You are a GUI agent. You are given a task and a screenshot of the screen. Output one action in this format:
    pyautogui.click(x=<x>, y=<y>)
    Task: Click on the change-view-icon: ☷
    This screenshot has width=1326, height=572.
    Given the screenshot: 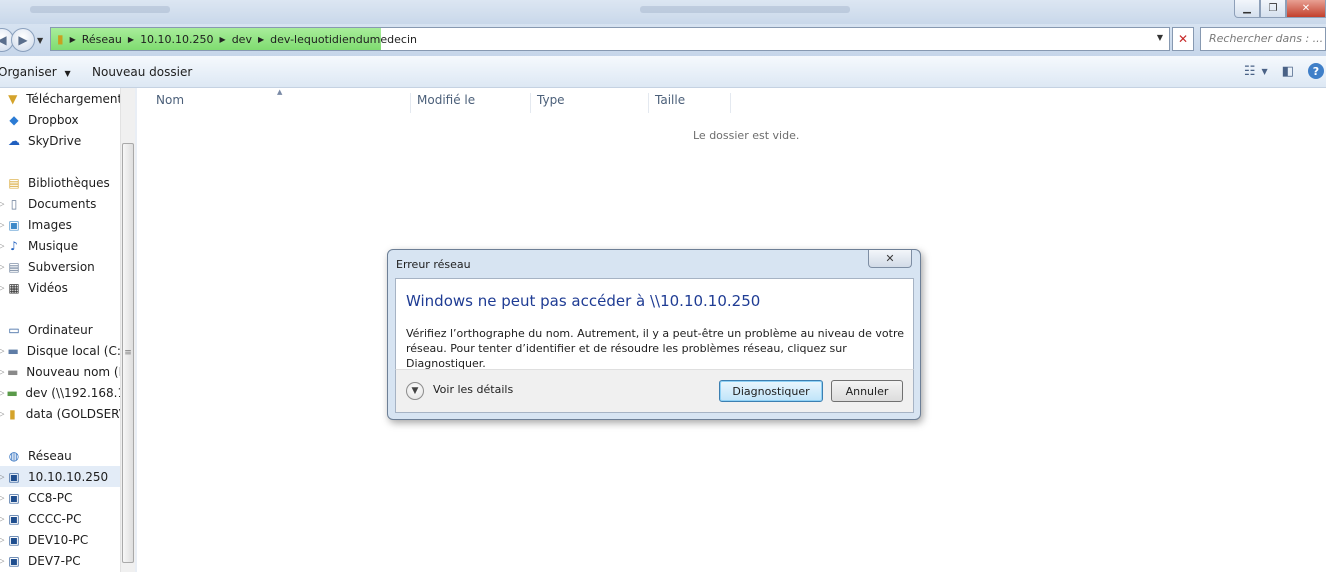 What is the action you would take?
    pyautogui.click(x=1250, y=71)
    